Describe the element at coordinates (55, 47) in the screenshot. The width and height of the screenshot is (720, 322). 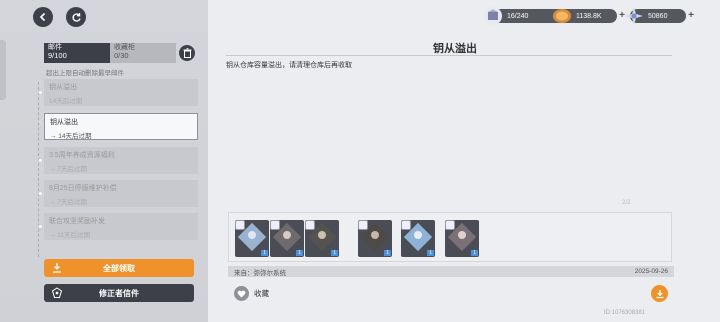
I see `tab-mail-label: 邮件` at that location.